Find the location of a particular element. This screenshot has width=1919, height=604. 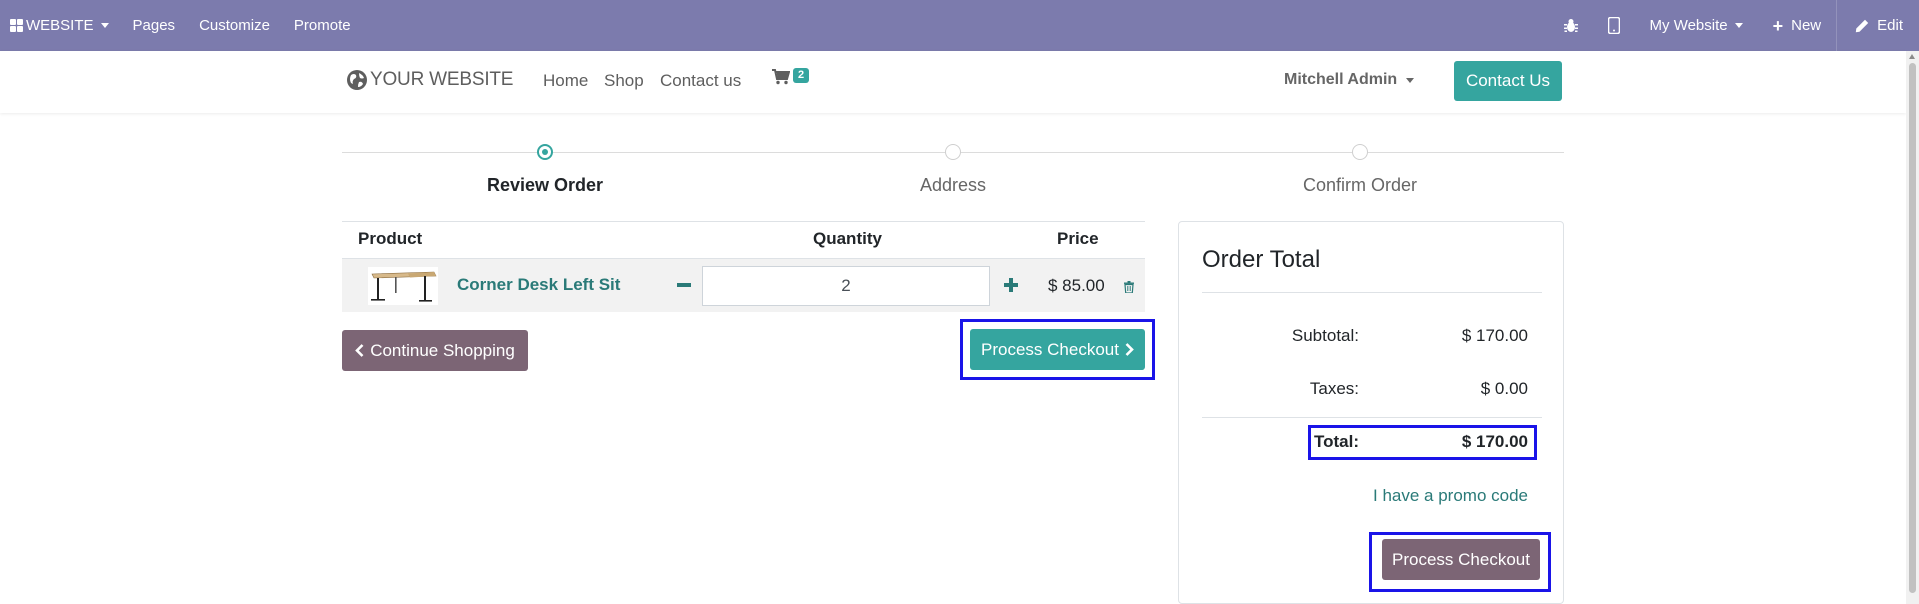

continue-shopping-button: Continue Shopping is located at coordinates (435, 350).